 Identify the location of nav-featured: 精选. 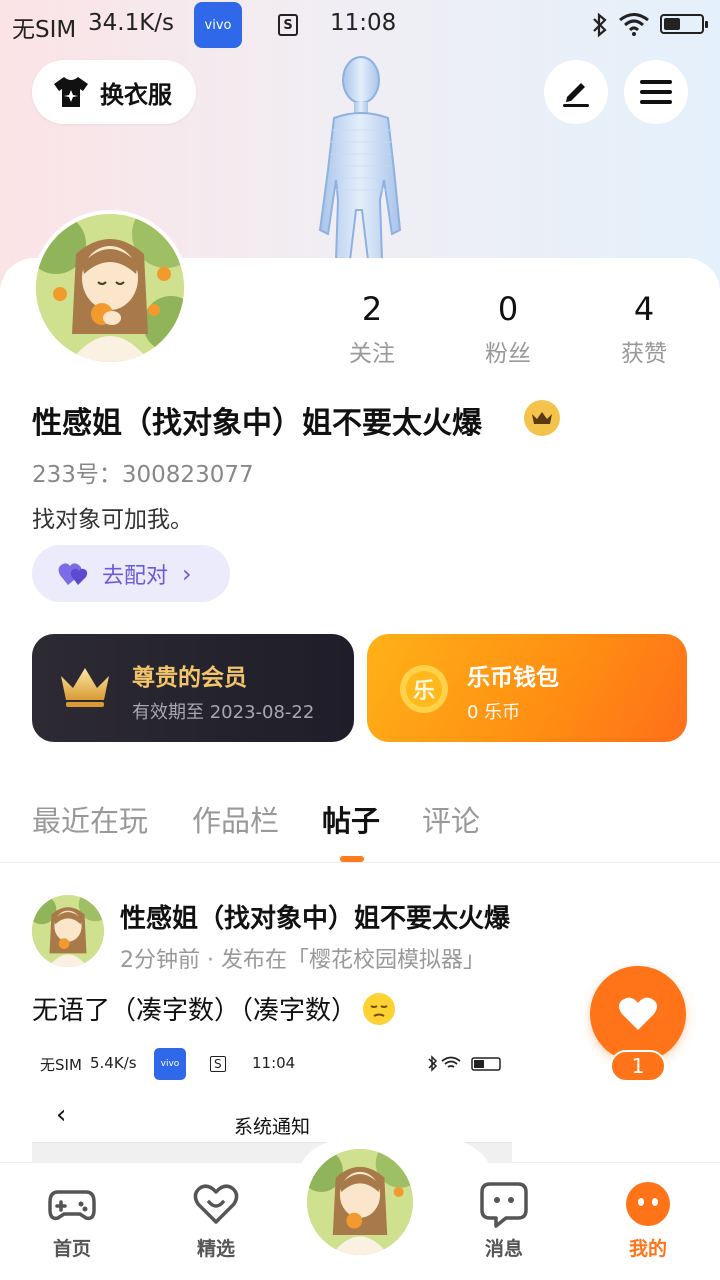
(216, 1220).